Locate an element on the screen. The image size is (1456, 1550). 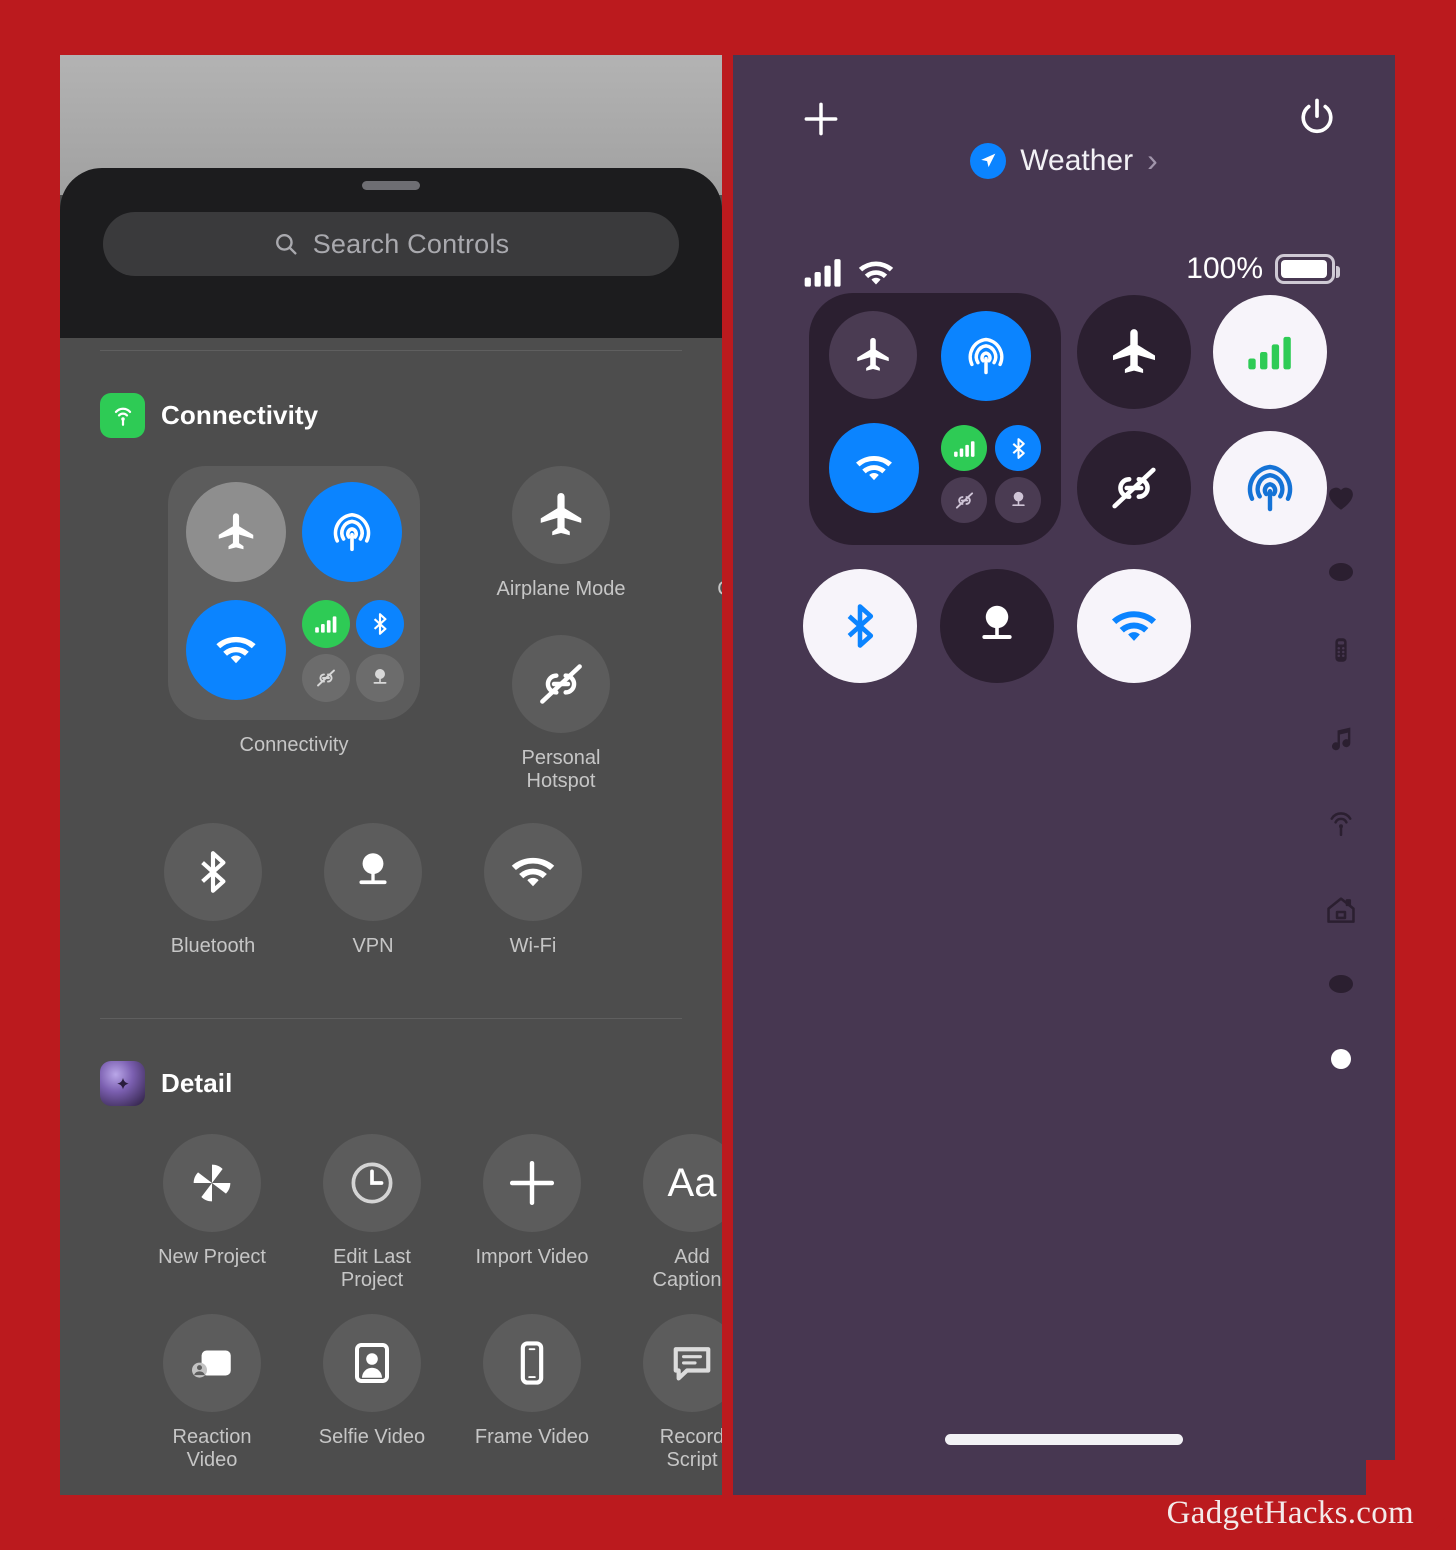
personal-hotspot-toggle is located at coordinates (1134, 488).